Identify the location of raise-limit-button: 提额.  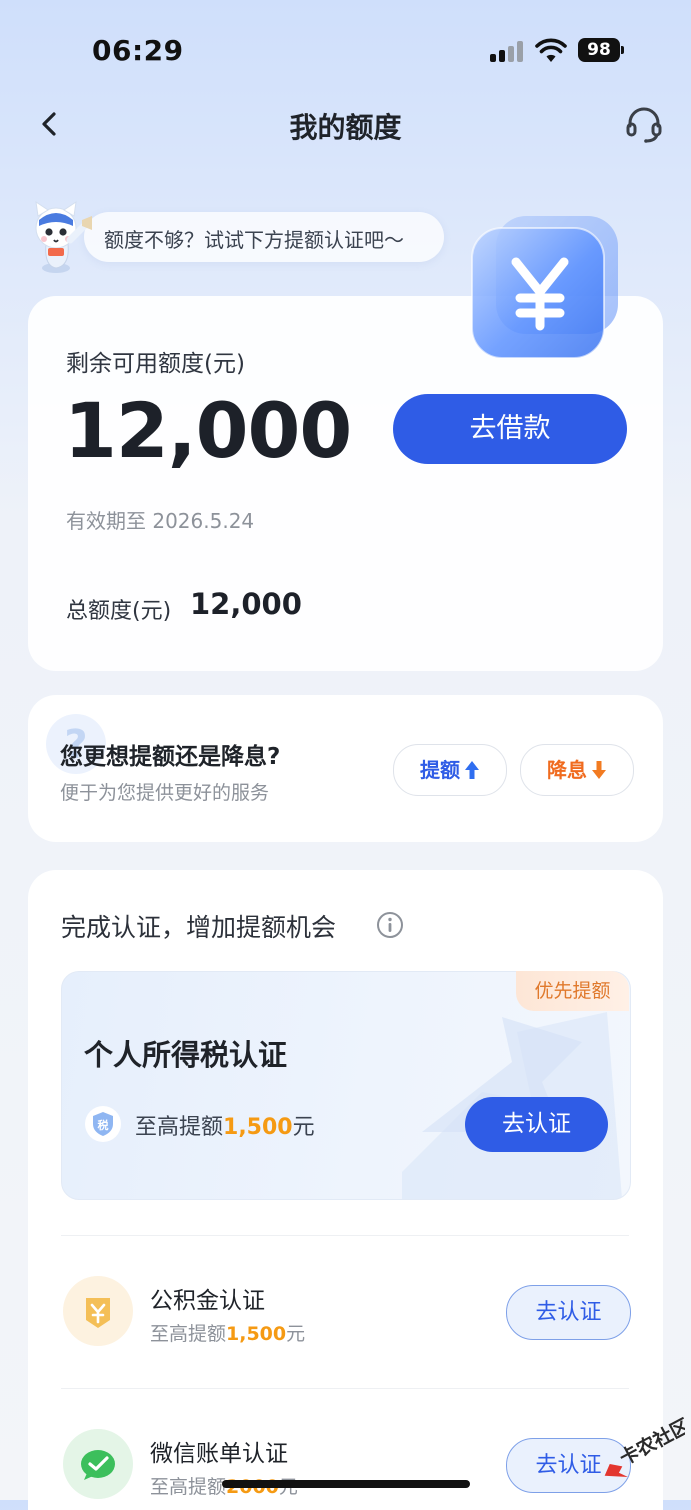
(450, 770).